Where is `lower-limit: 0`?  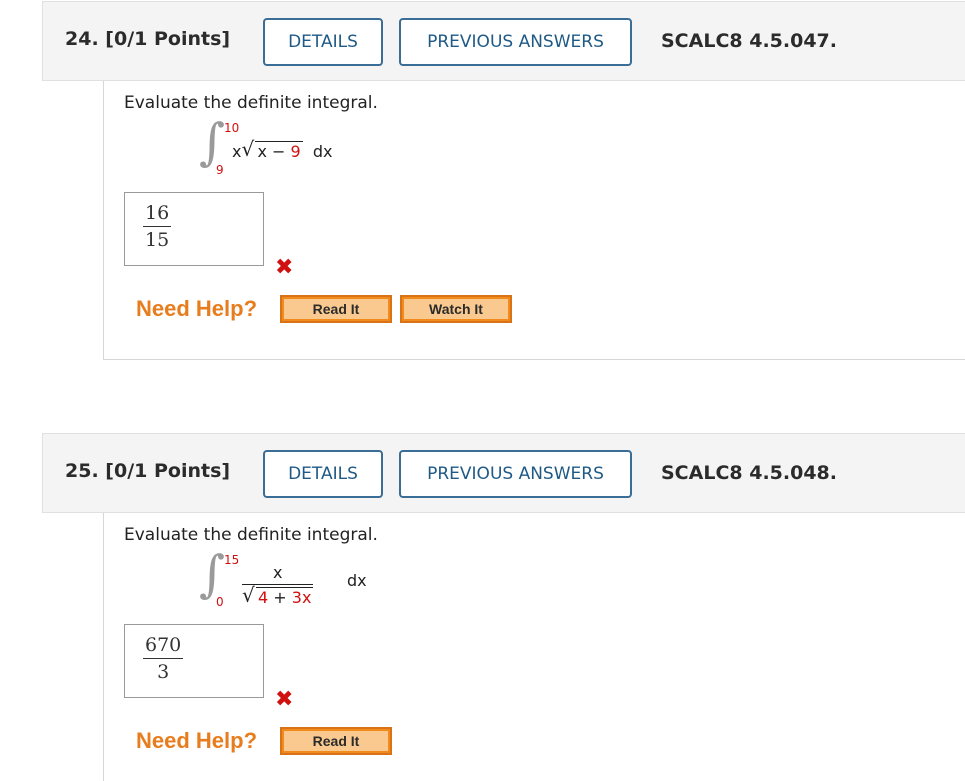 lower-limit: 0 is located at coordinates (220, 602).